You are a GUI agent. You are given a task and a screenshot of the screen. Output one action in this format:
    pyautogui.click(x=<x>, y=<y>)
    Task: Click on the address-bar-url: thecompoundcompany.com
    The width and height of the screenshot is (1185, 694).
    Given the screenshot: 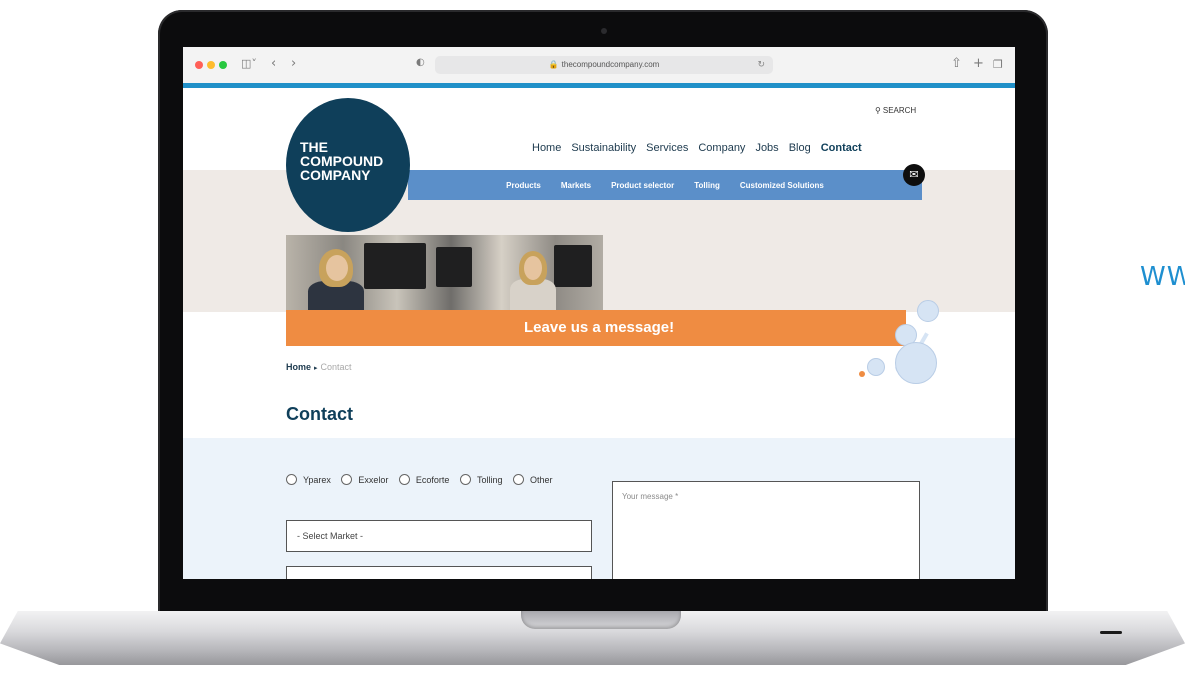 What is the action you would take?
    pyautogui.click(x=610, y=64)
    